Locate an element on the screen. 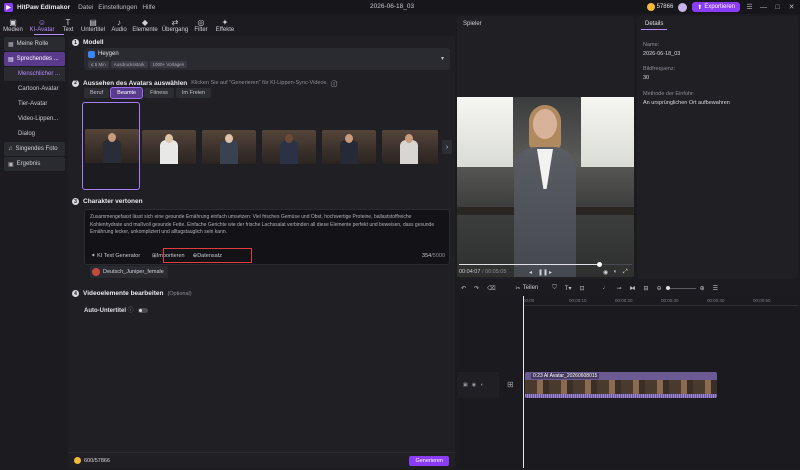 The image size is (800, 470). zoom-in-icon: ⊕ is located at coordinates (702, 288).